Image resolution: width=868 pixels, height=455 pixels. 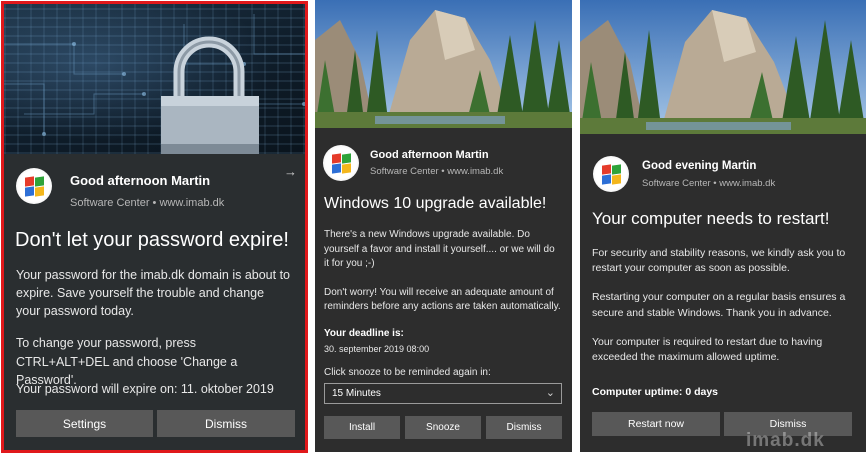 What do you see at coordinates (362, 427) in the screenshot?
I see `install-button: Install` at bounding box center [362, 427].